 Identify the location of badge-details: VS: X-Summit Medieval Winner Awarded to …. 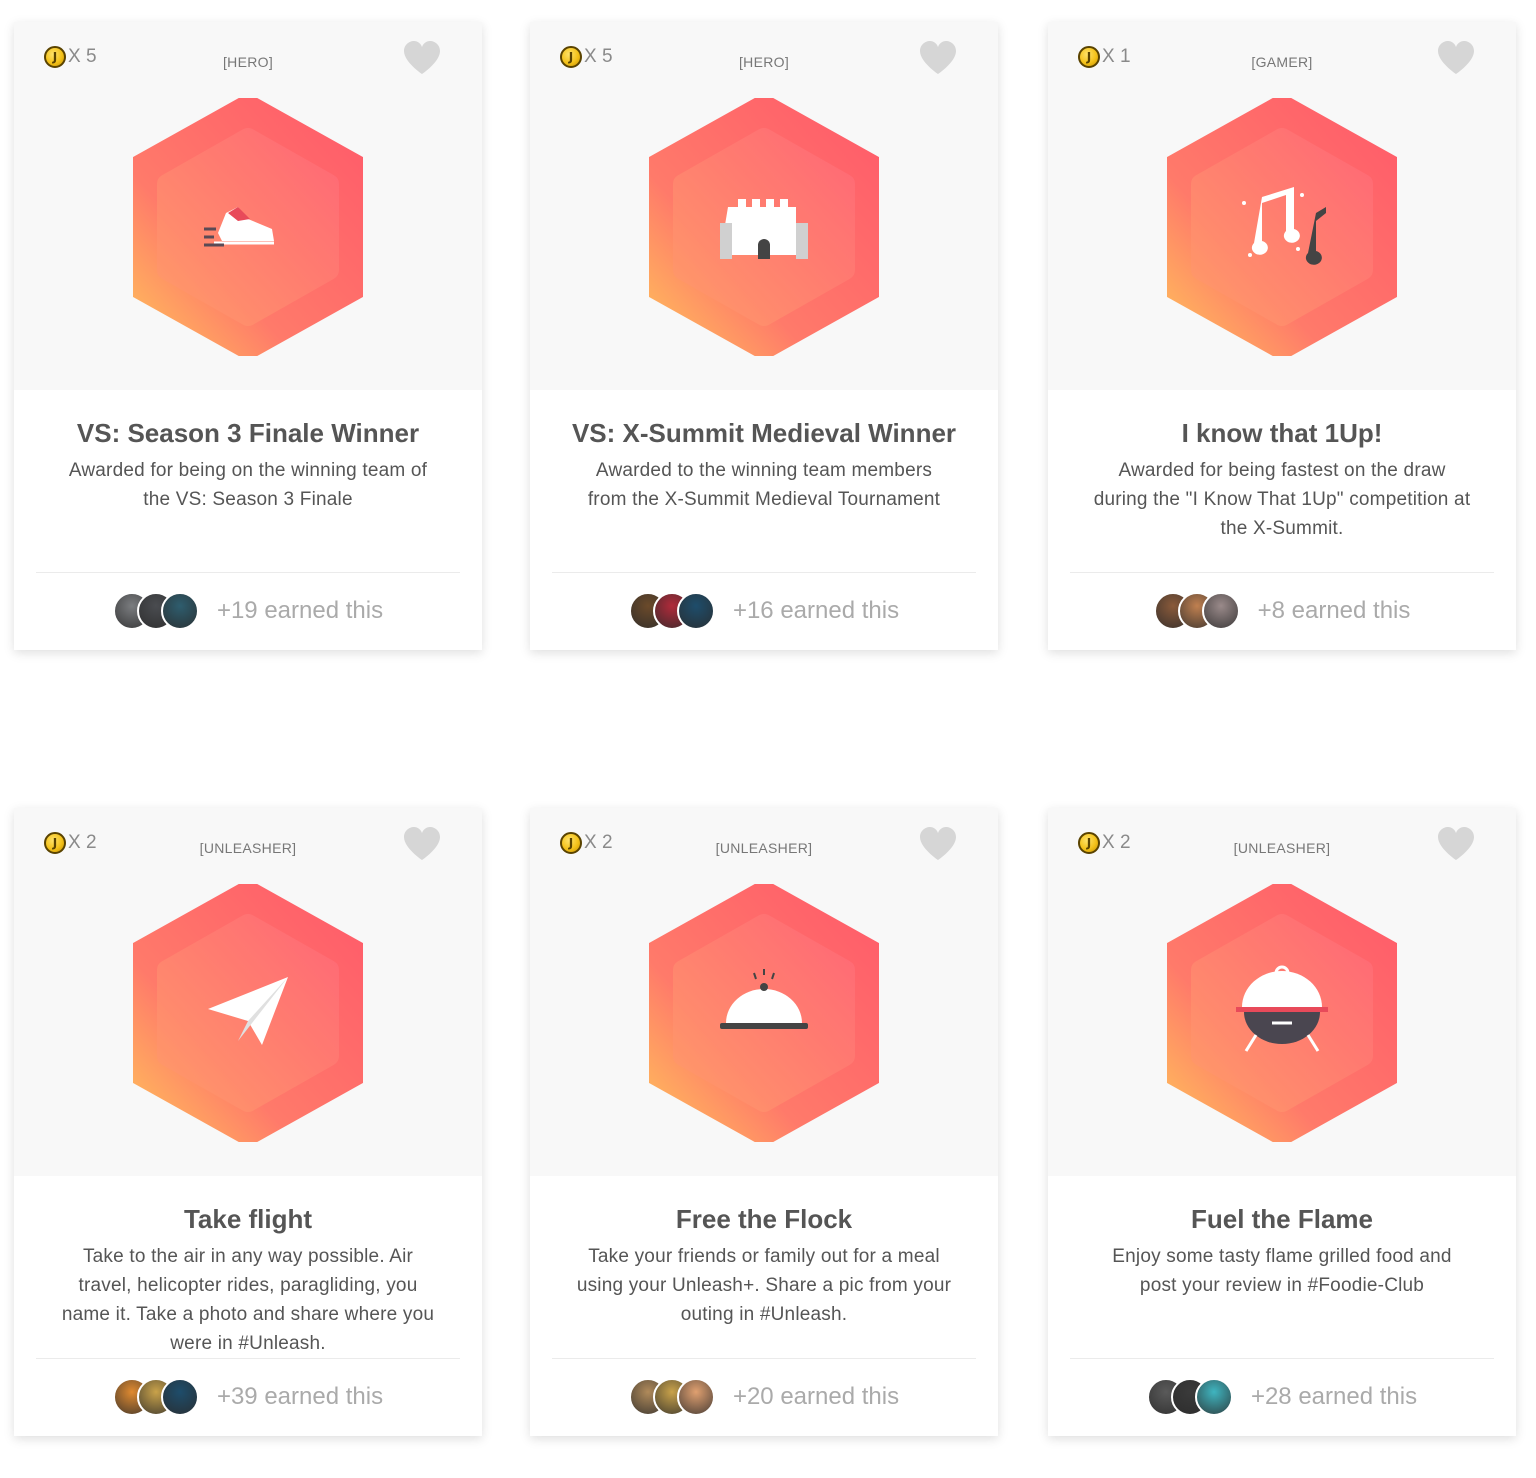
(764, 520).